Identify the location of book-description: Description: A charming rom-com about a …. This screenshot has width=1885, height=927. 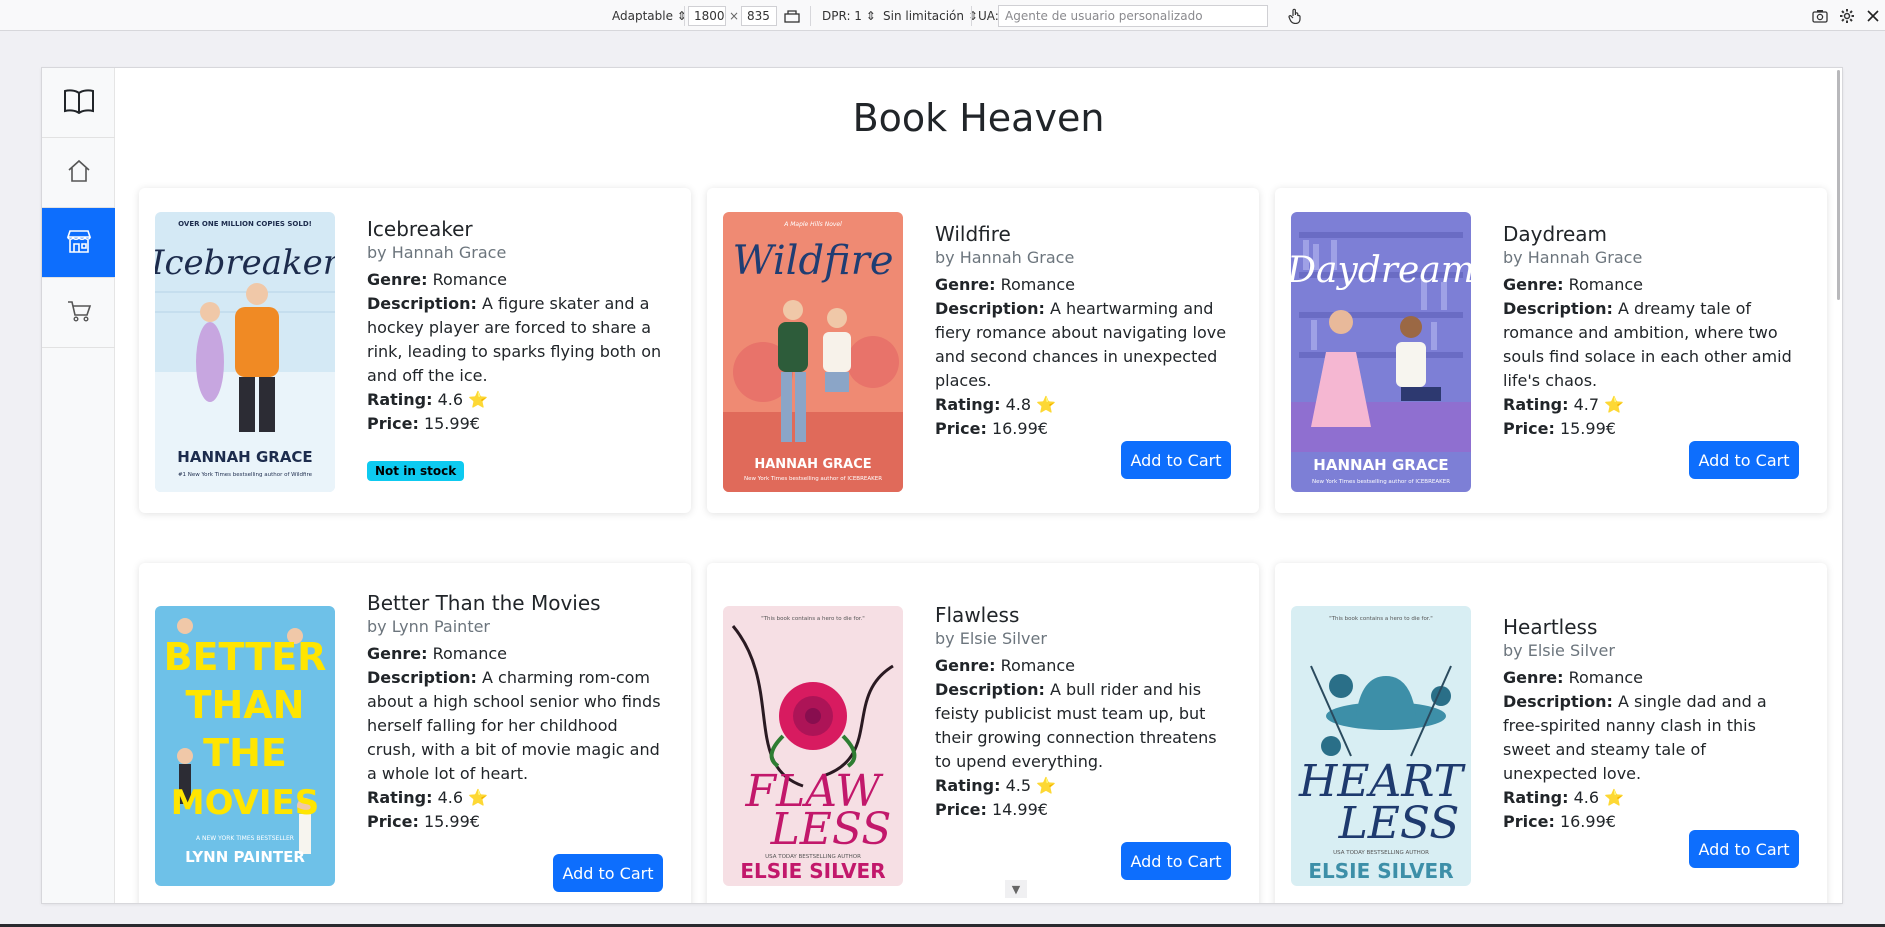
(514, 725).